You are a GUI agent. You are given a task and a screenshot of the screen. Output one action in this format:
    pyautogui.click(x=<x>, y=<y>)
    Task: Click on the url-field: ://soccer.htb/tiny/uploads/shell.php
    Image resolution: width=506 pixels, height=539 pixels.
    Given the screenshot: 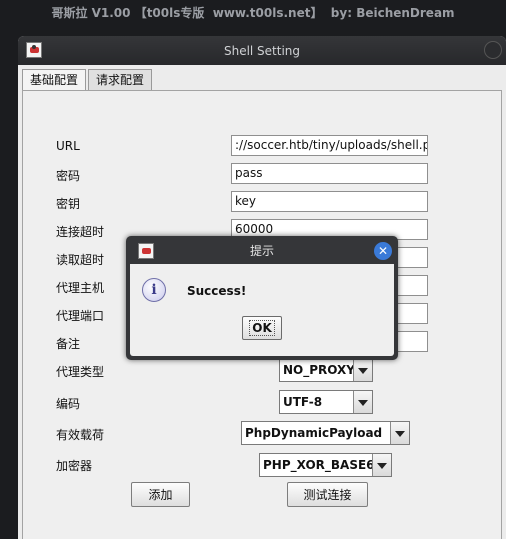 What is the action you would take?
    pyautogui.click(x=329, y=145)
    